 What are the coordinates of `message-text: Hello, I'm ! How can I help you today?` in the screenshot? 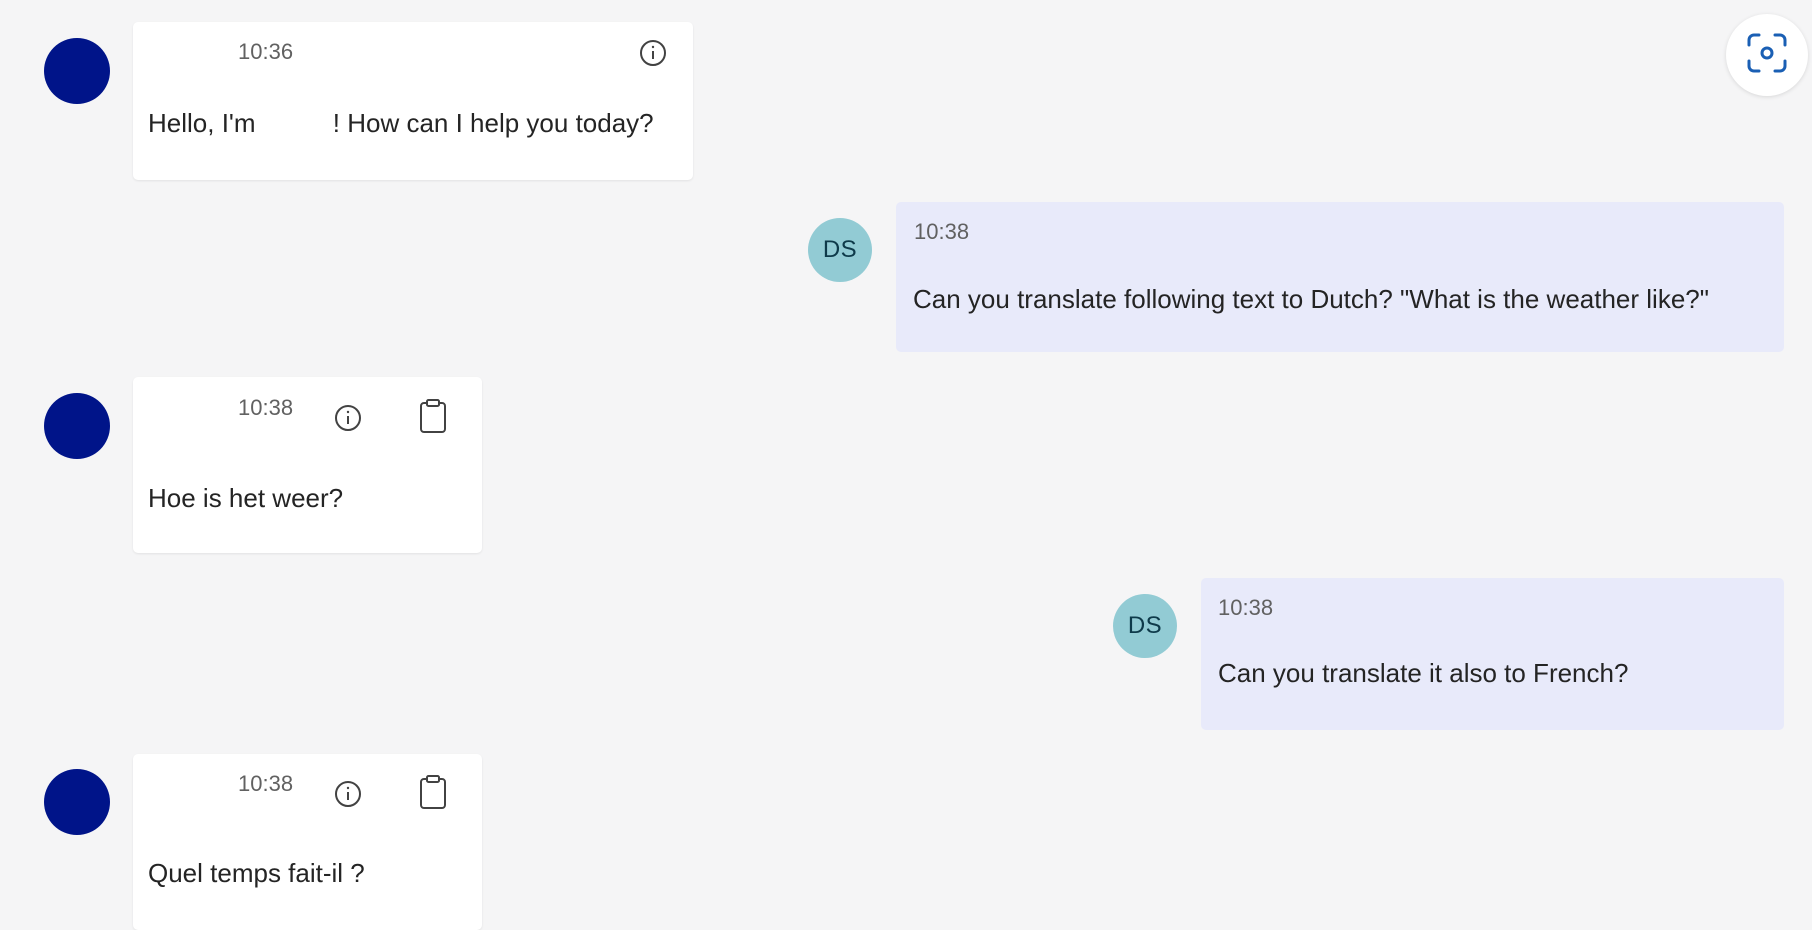 It's located at (401, 123).